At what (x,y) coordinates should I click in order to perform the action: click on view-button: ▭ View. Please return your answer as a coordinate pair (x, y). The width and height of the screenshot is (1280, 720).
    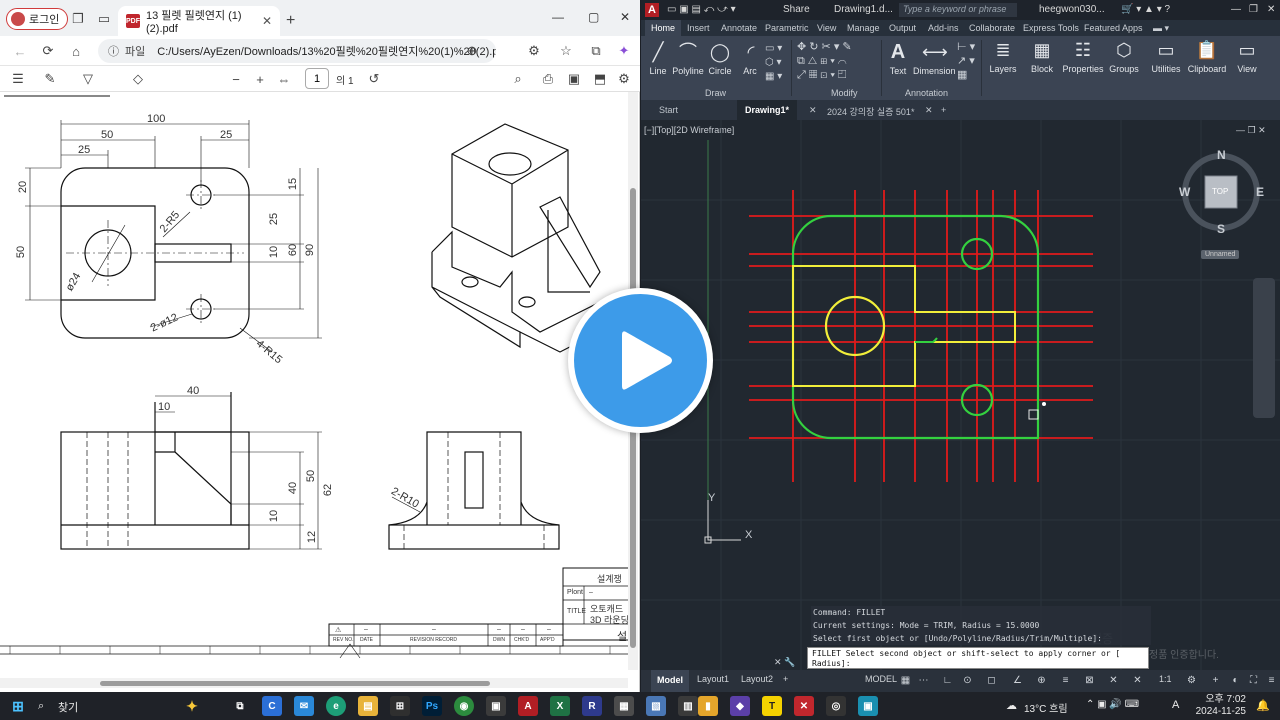
    Looking at the image, I should click on (1247, 56).